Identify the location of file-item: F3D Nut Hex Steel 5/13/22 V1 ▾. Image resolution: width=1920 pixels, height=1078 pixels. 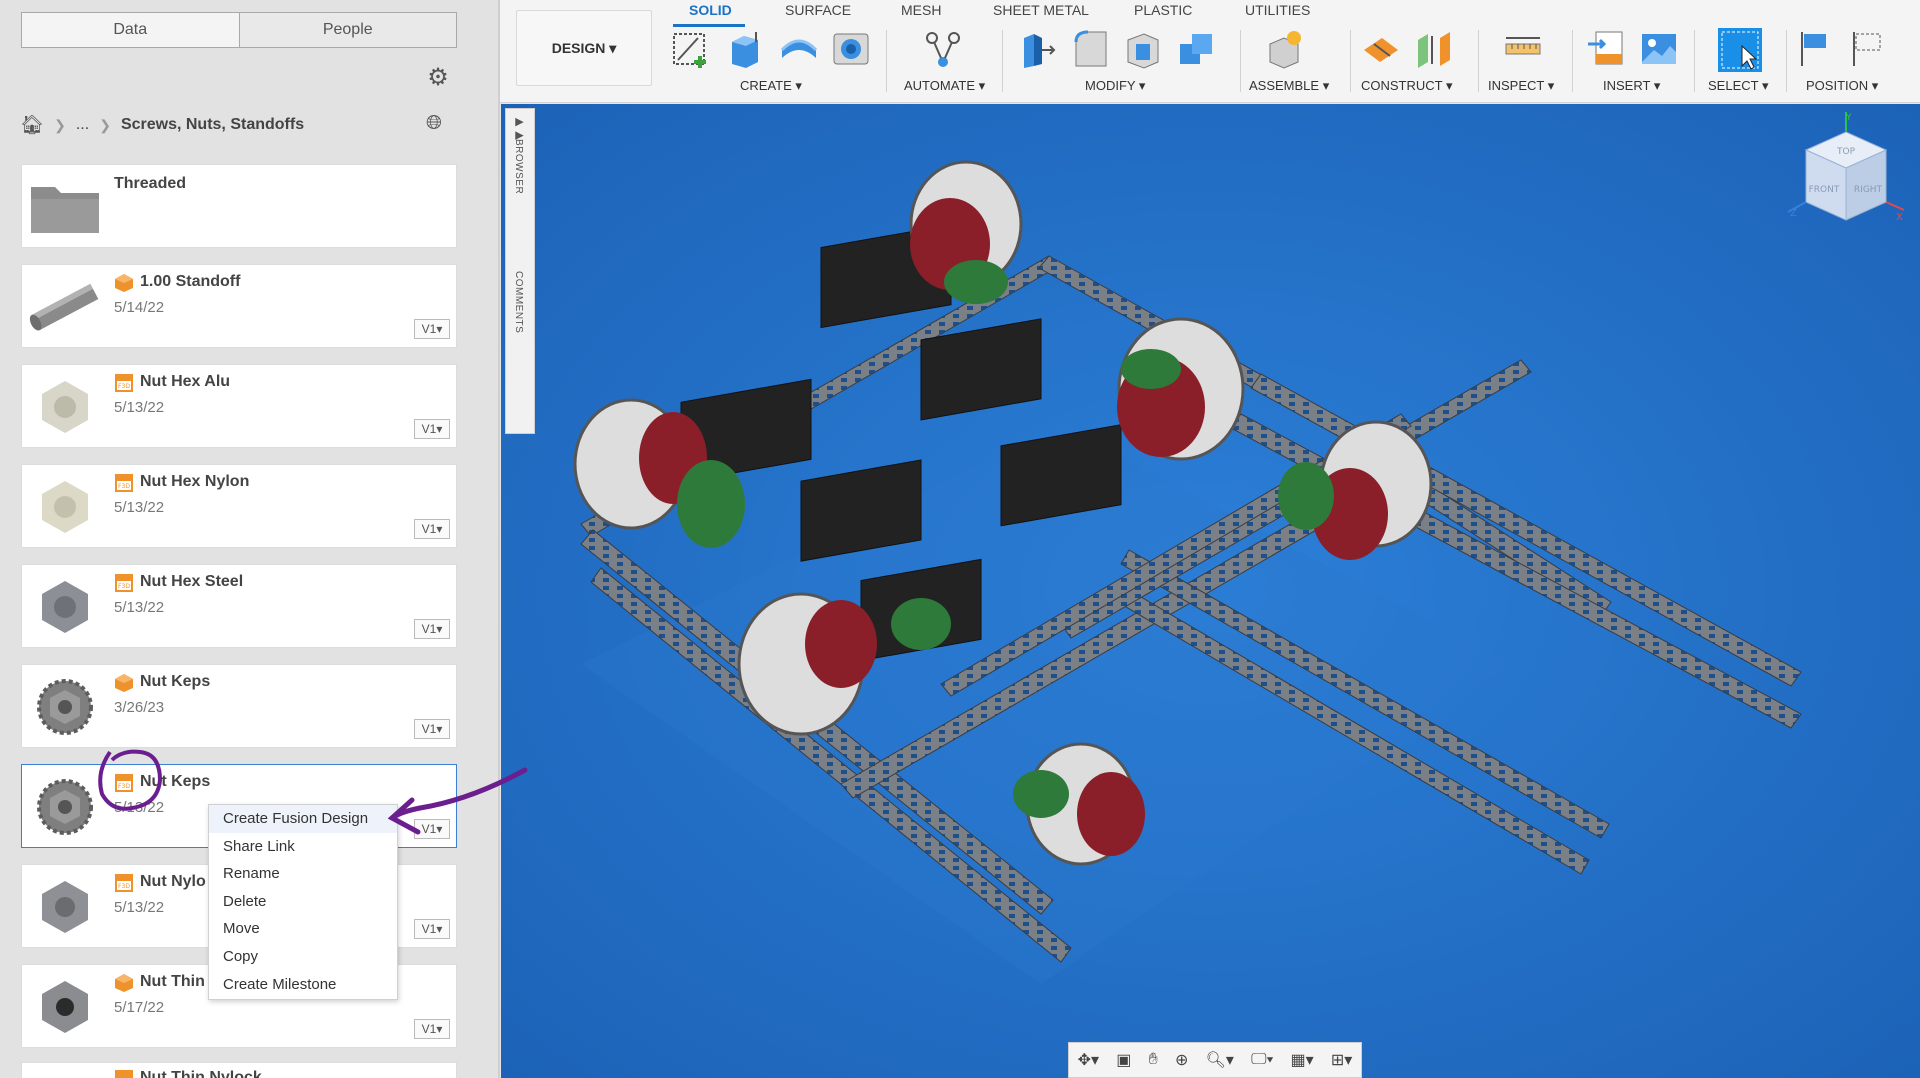
(239, 606).